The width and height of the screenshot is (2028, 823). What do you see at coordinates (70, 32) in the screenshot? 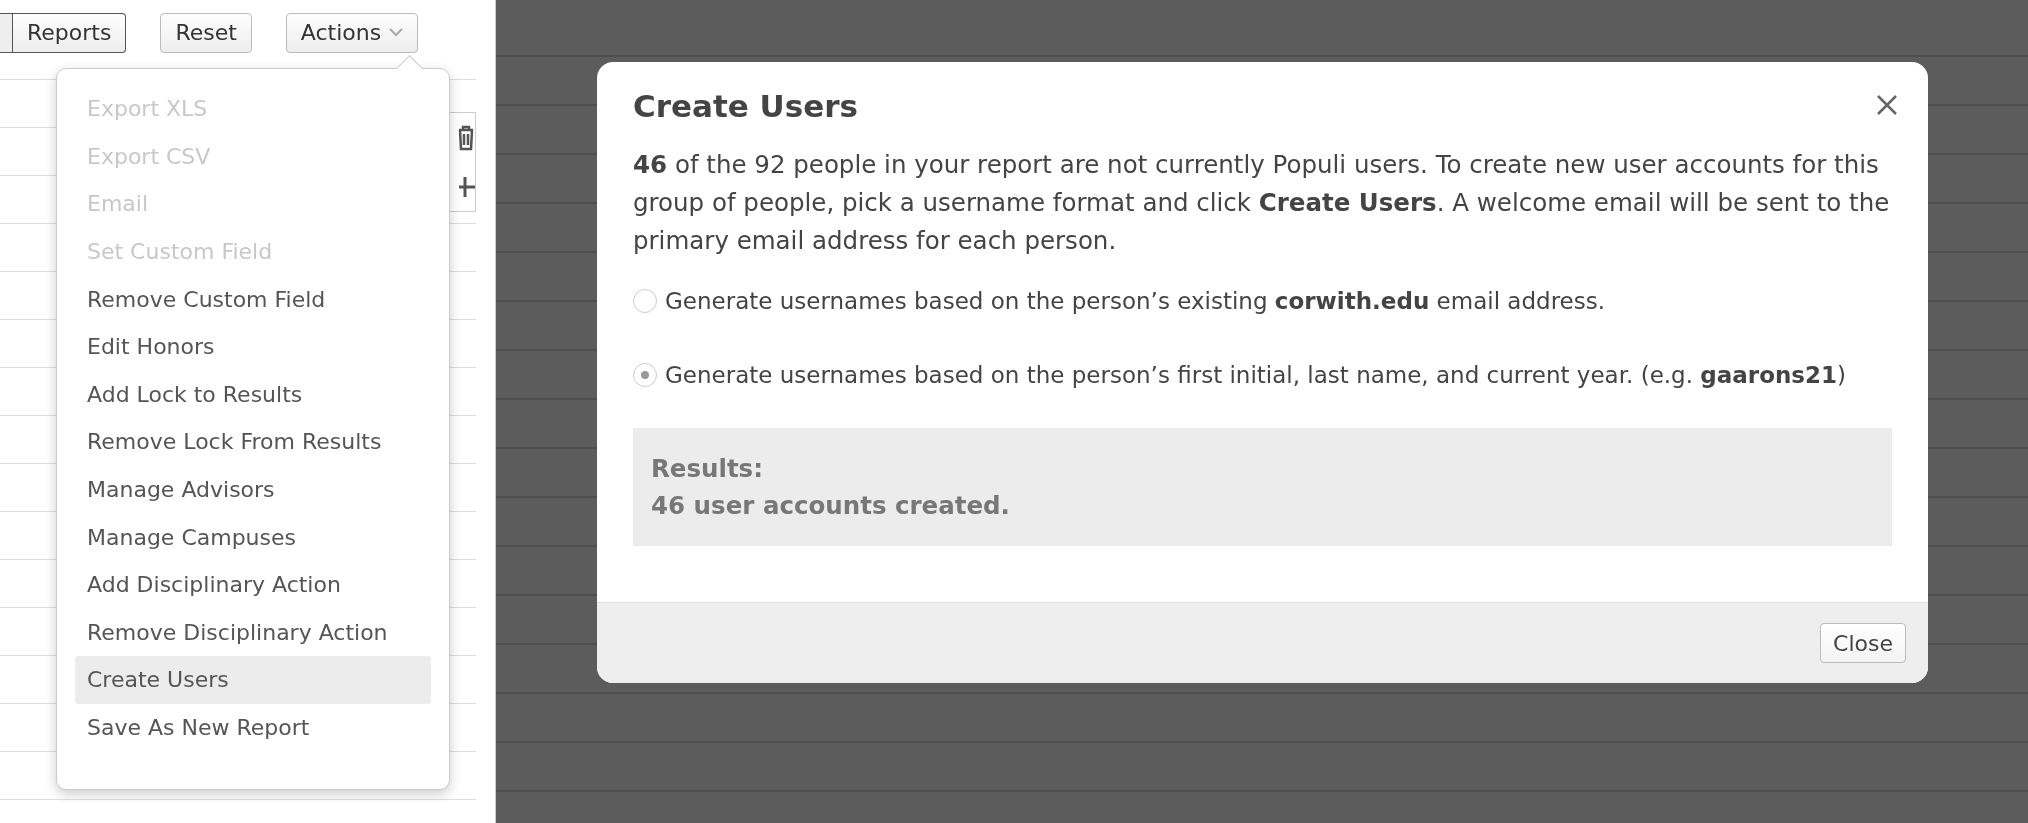
I see `reports-button: Reports` at bounding box center [70, 32].